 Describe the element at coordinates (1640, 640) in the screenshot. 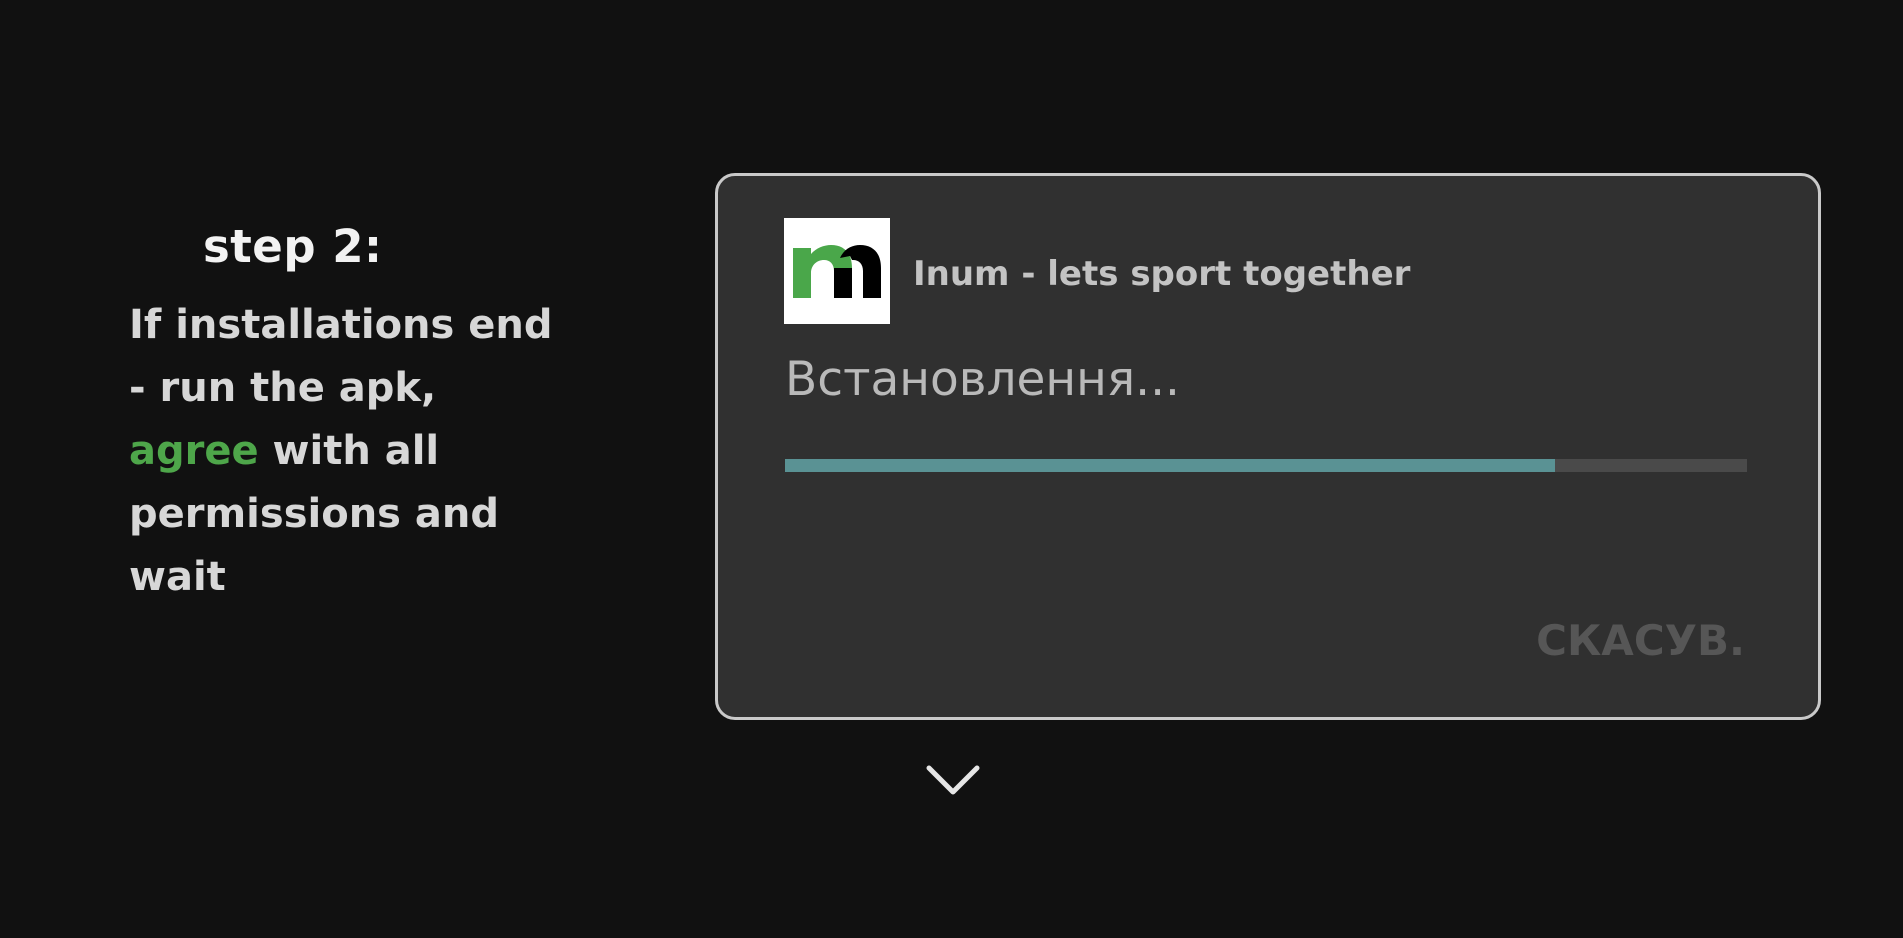

I see `cancel-button: СКАСУВ.` at that location.